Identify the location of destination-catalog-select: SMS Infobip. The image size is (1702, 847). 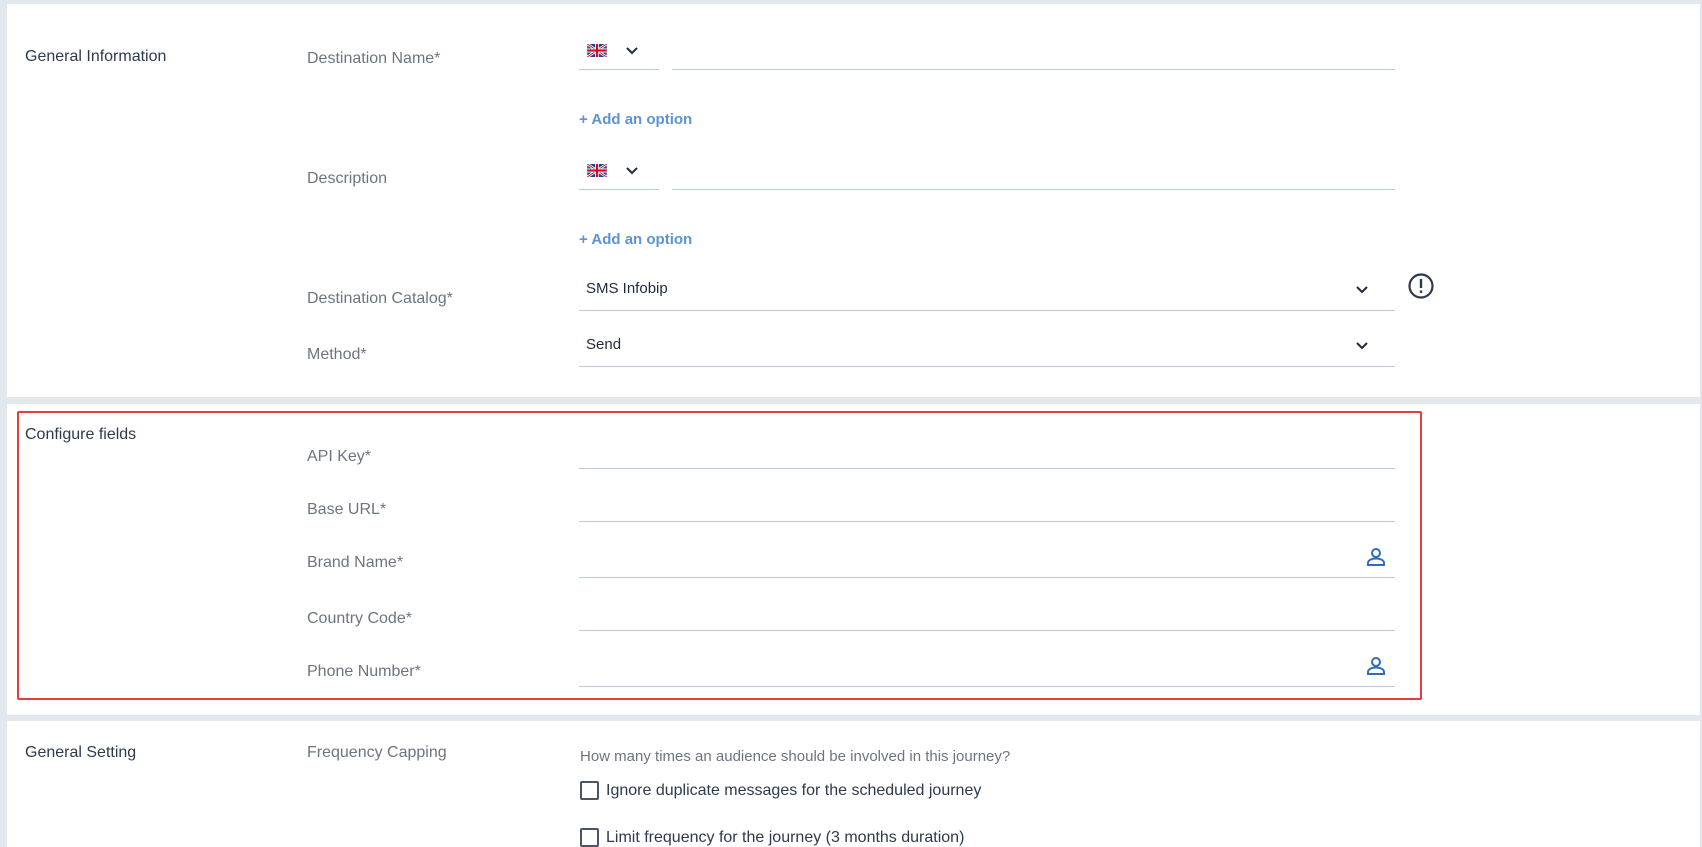
(987, 293).